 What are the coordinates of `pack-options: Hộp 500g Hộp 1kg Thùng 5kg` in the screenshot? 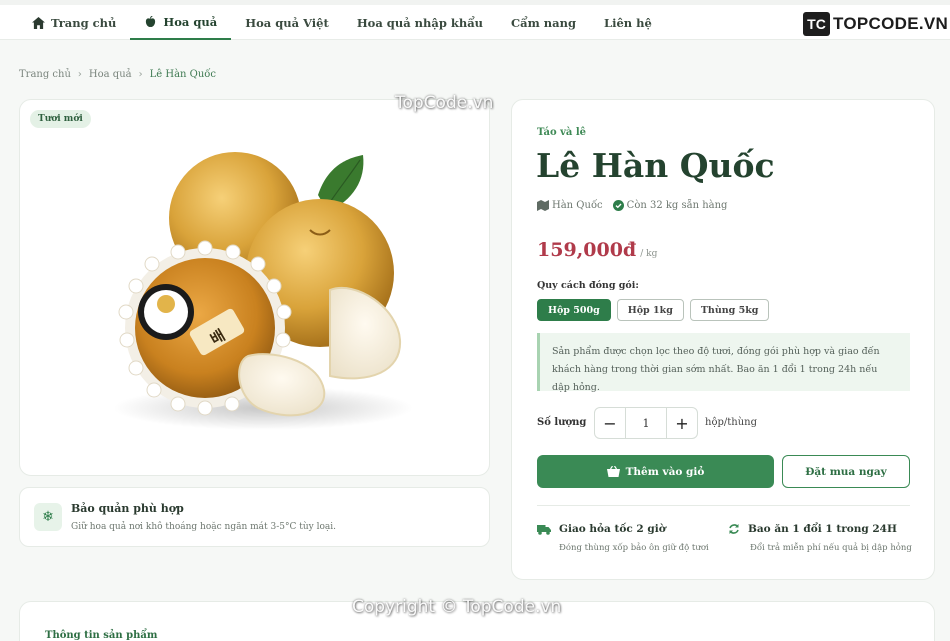 It's located at (656, 310).